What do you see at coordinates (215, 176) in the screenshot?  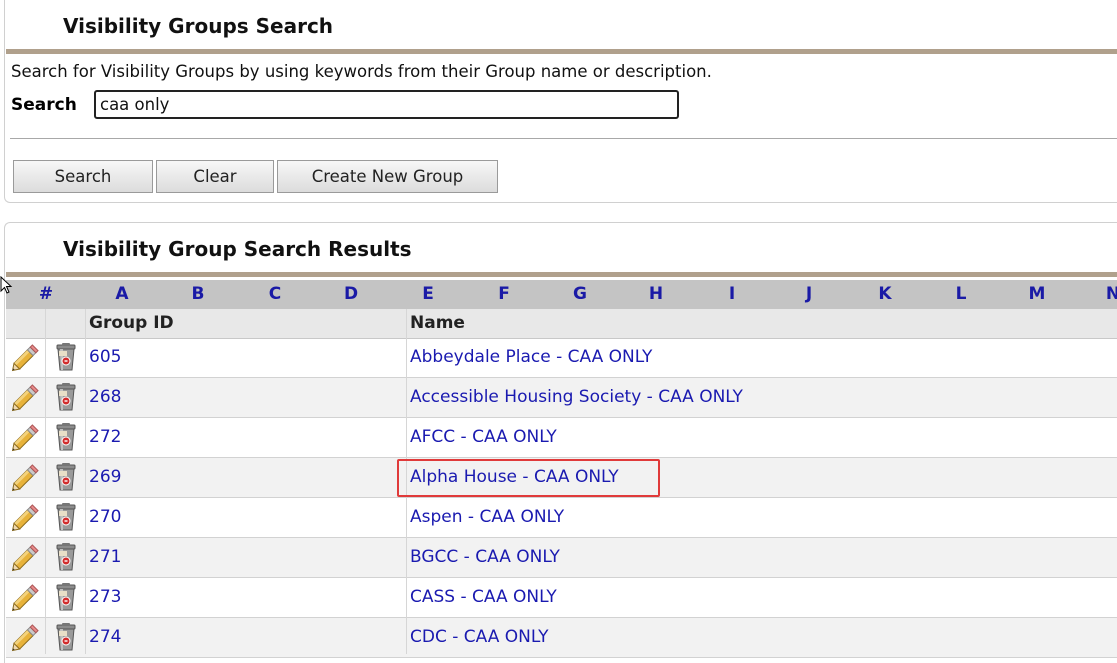 I see `clear-button: Clear` at bounding box center [215, 176].